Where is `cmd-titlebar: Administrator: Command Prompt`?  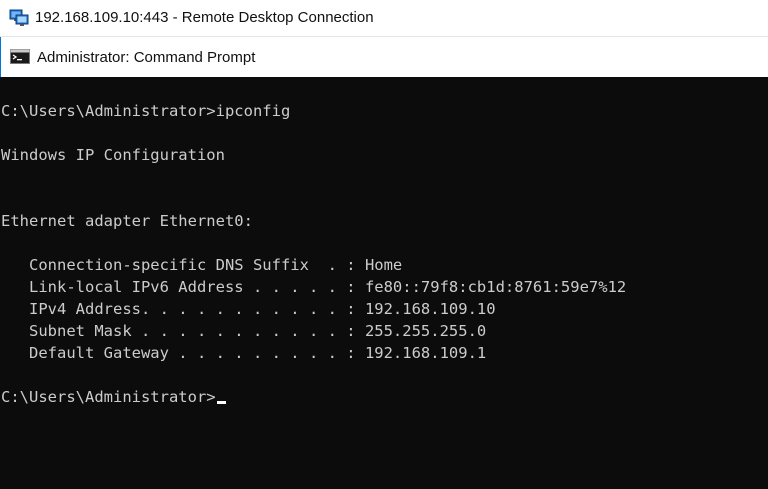
cmd-titlebar: Administrator: Command Prompt is located at coordinates (384, 57).